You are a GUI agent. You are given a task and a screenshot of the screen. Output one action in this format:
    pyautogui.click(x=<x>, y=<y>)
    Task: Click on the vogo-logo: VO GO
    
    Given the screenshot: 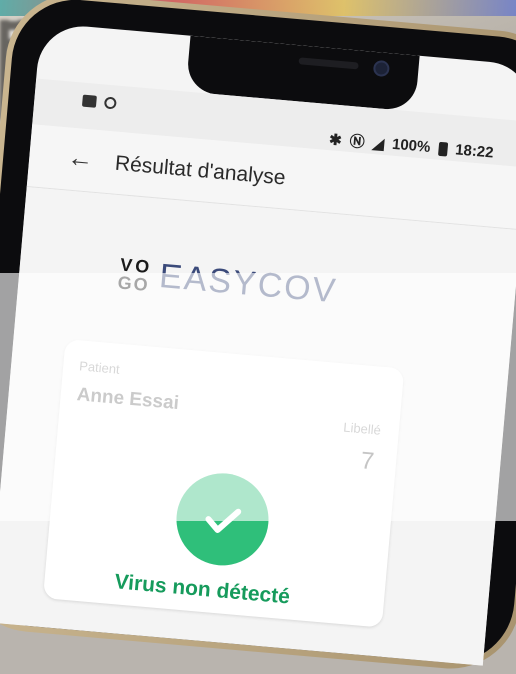 What is the action you would take?
    pyautogui.click(x=133, y=274)
    